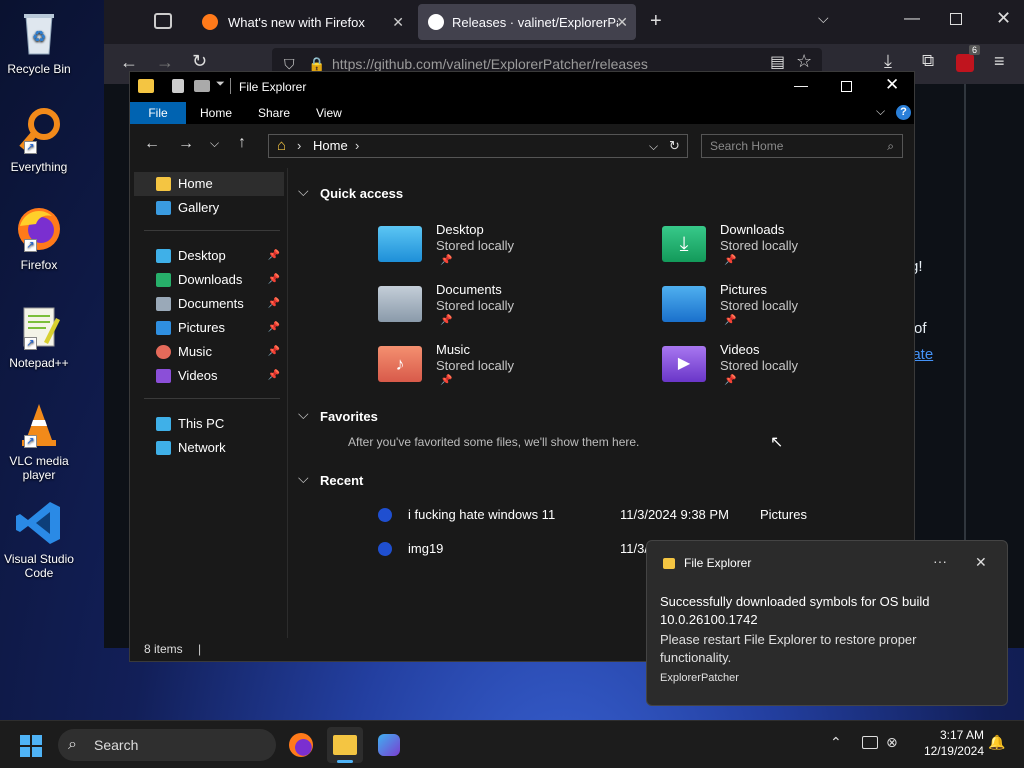  Describe the element at coordinates (31, 746) in the screenshot. I see `start-button` at that location.